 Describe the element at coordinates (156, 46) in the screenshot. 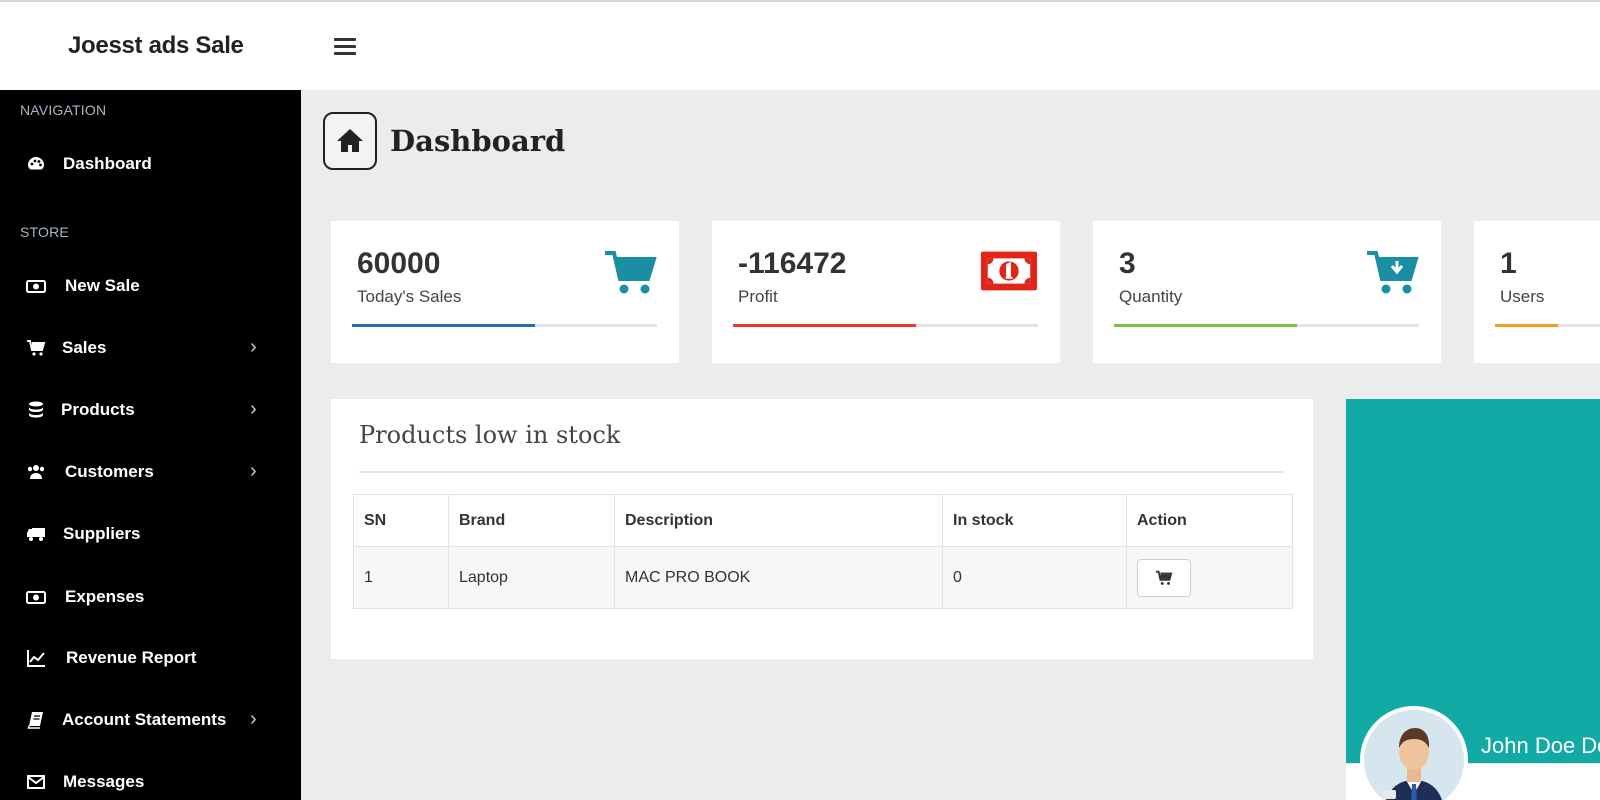

I see `brand-title: Joesst ads Sale` at that location.